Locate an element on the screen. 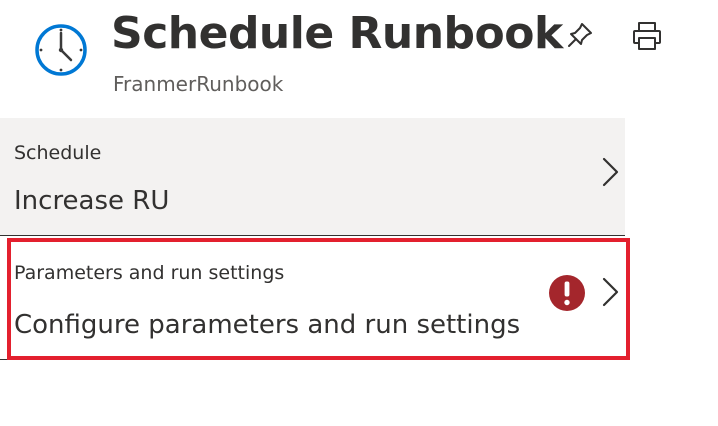 The image size is (718, 426). page-title: Schedule Runbook is located at coordinates (337, 33).